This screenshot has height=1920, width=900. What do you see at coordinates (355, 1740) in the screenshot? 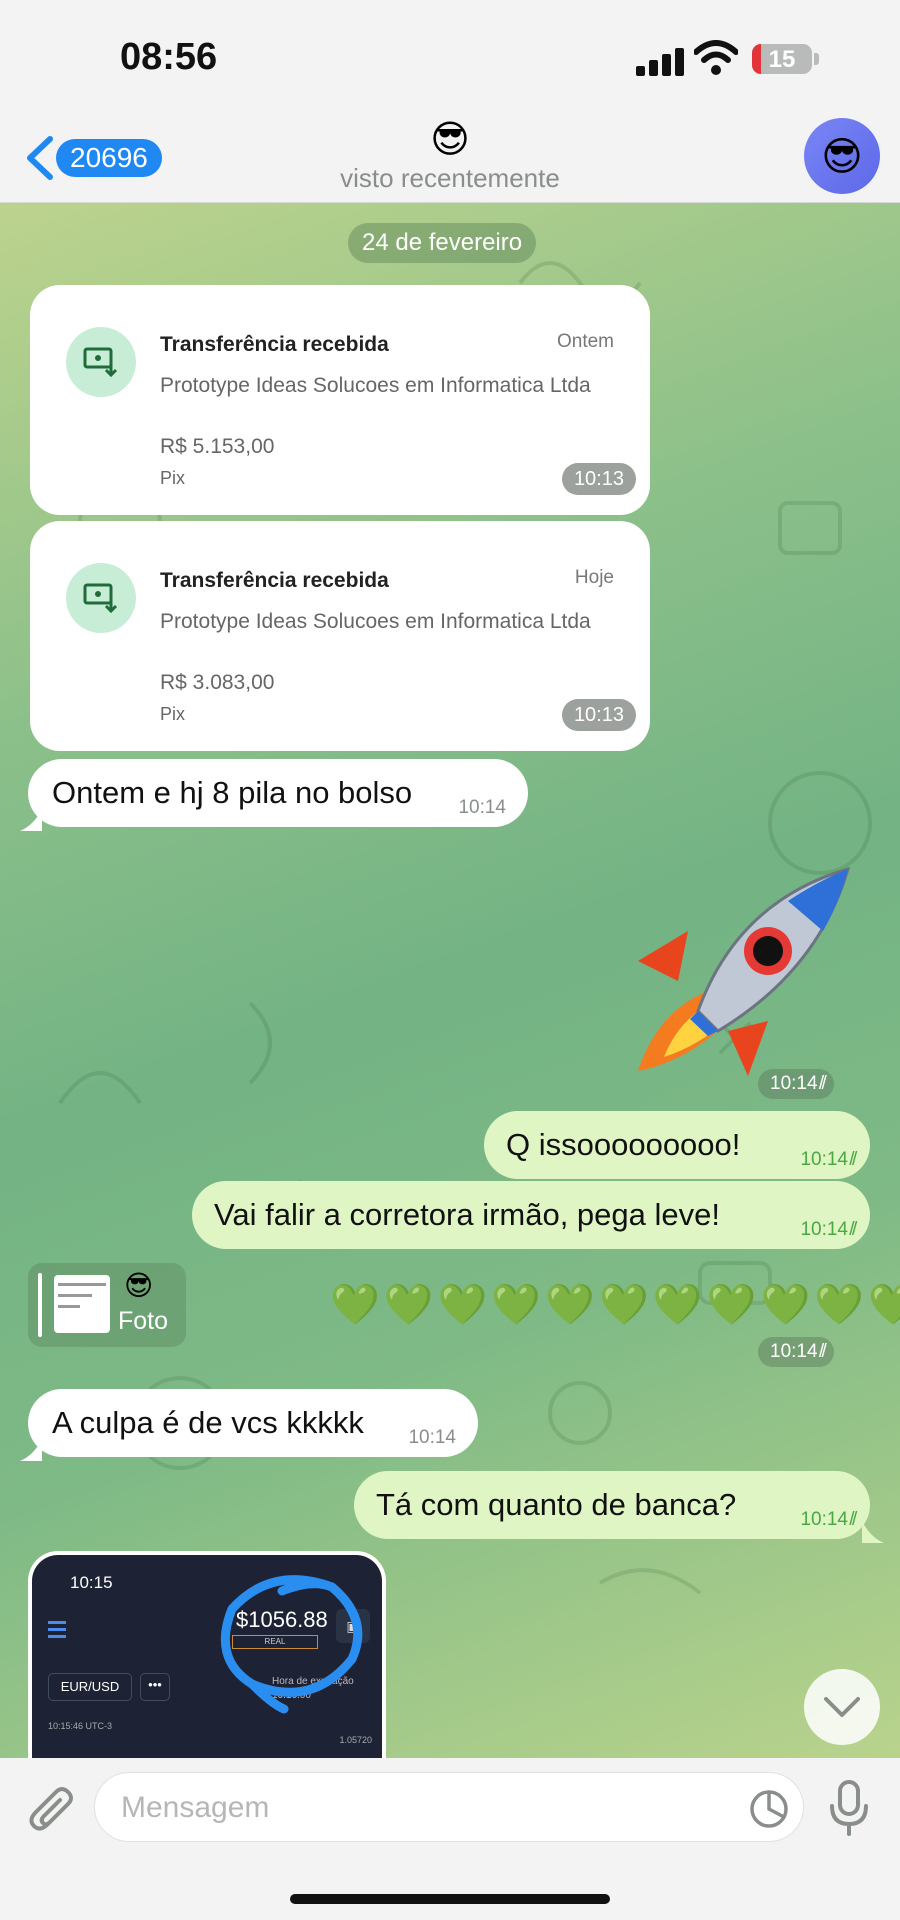
I see `shot-price: 1.05720` at bounding box center [355, 1740].